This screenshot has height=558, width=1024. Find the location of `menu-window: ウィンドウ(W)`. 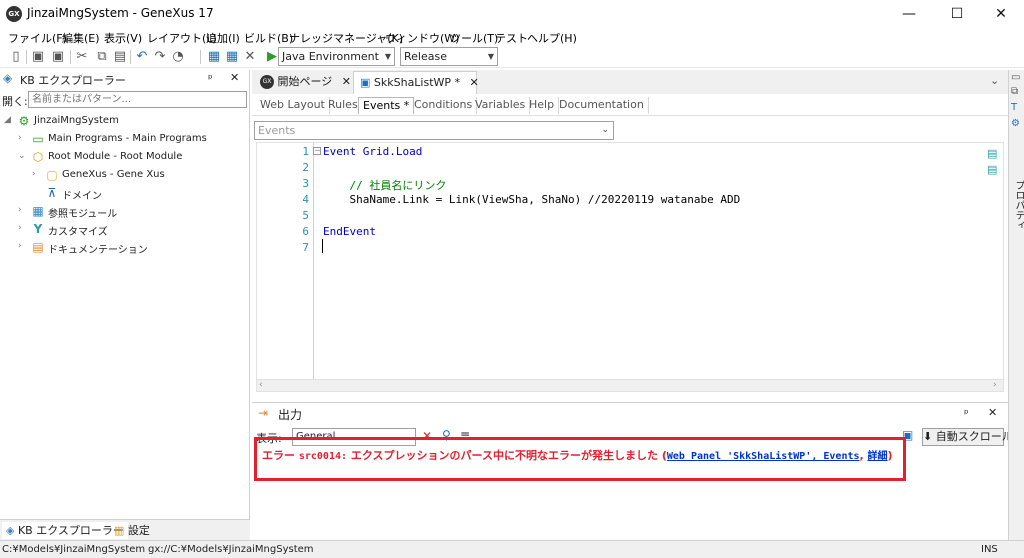

menu-window: ウィンドウ(W) is located at coordinates (422, 38).